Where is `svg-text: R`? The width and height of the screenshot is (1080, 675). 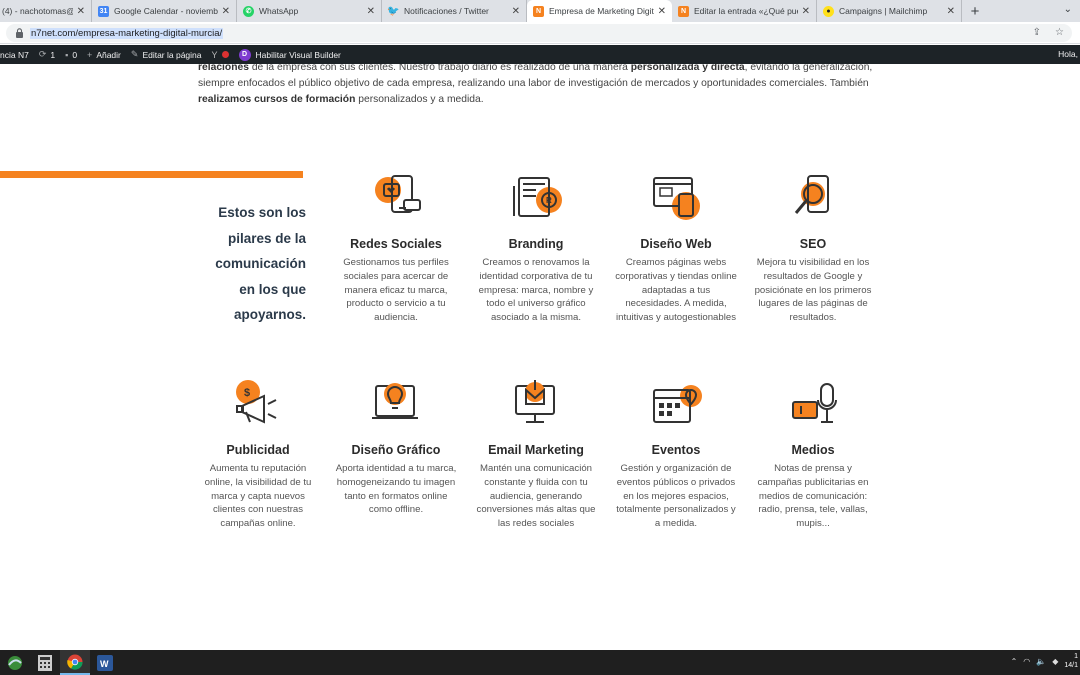
svg-text: R is located at coordinates (549, 200).